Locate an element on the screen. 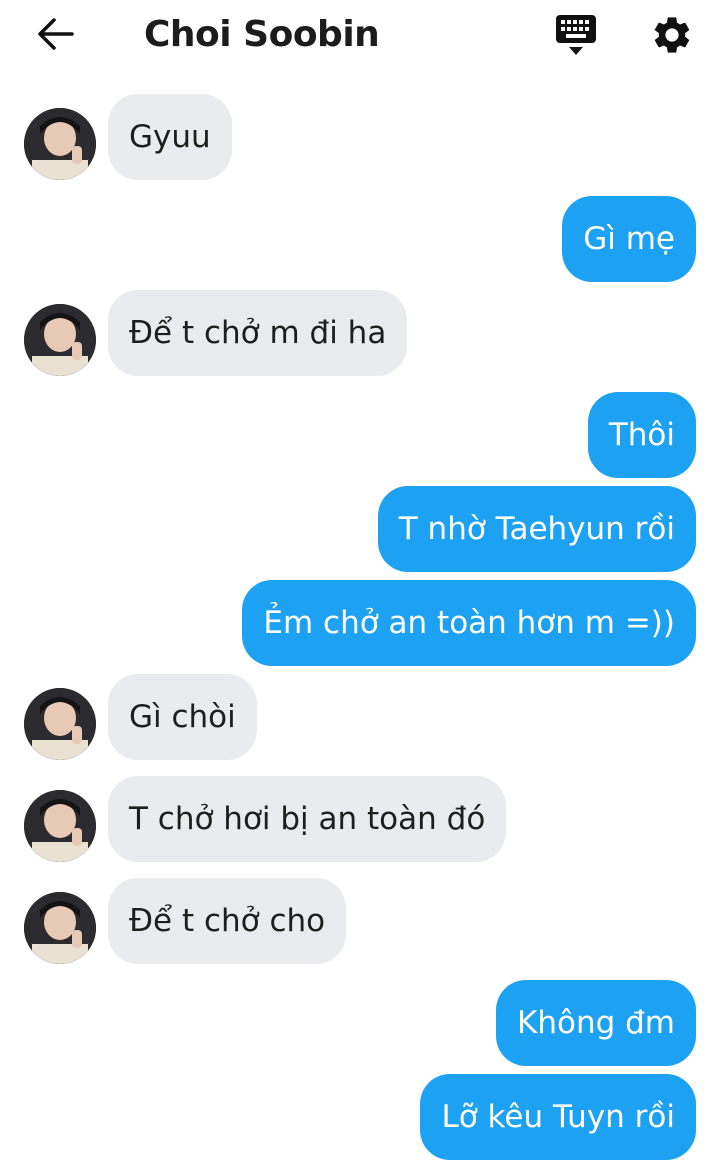 This screenshot has width=720, height=1163. message-bubble: Gyuu is located at coordinates (170, 137).